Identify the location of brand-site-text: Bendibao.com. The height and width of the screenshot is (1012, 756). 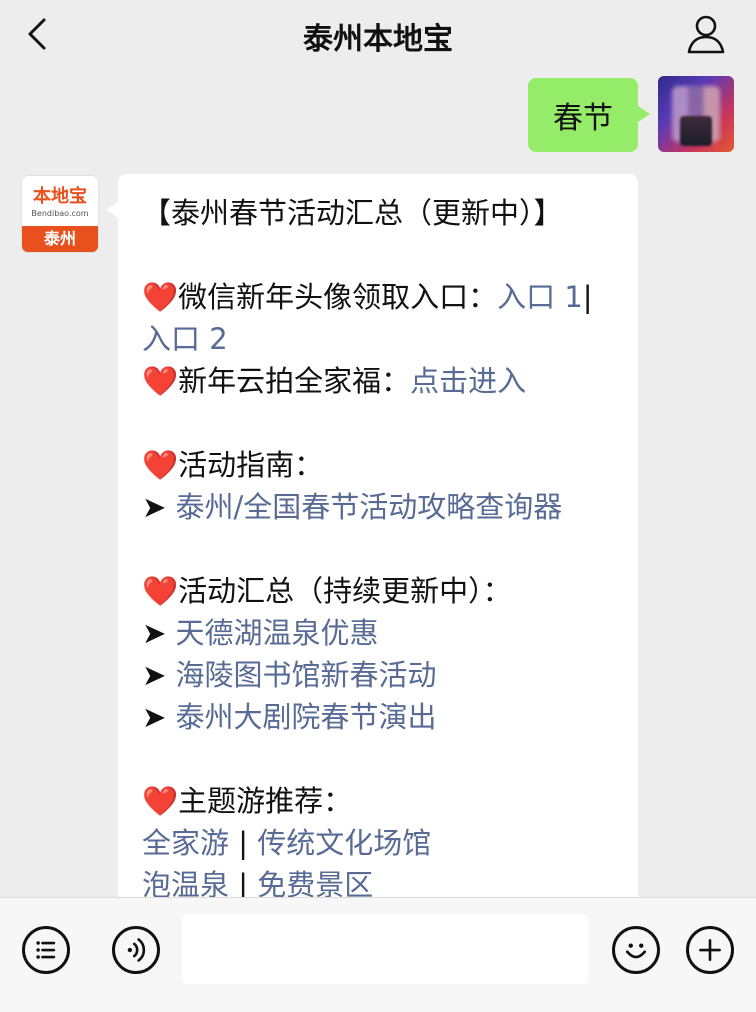
(60, 213).